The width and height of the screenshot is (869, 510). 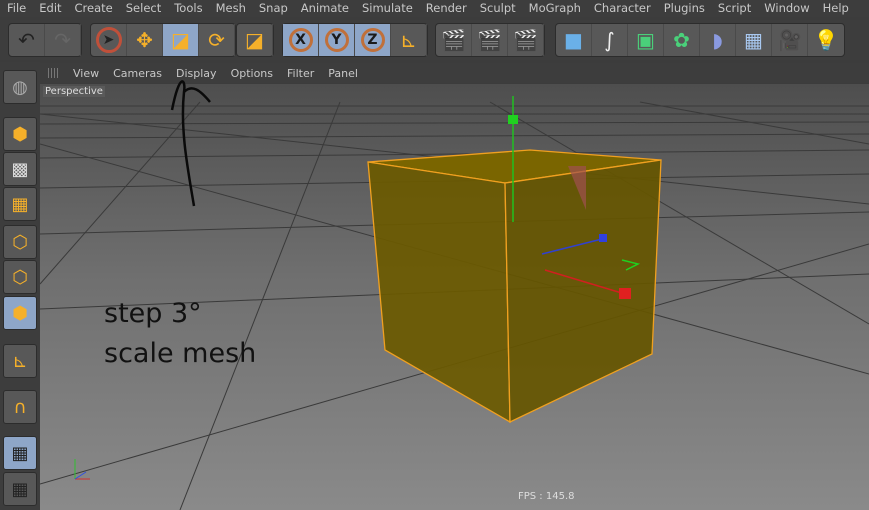 I want to click on render-view-button: 🎬, so click(x=454, y=40).